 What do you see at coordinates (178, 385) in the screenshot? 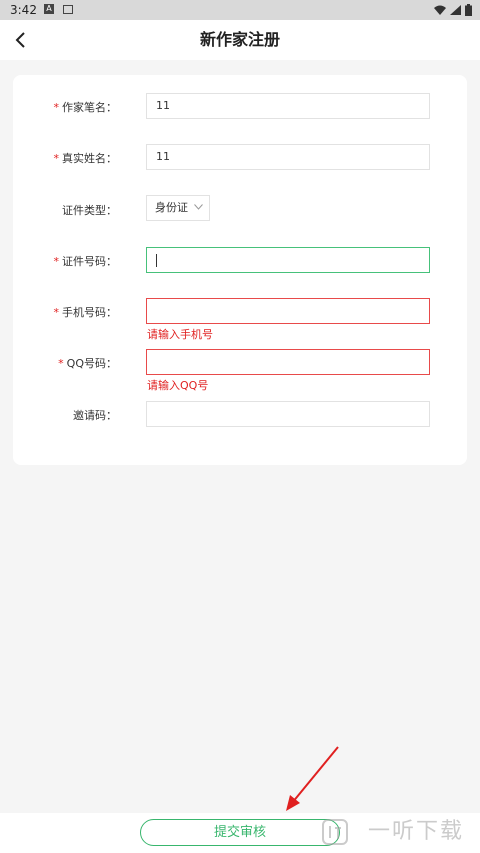
I see `qq-error-message: 请输入QQ号` at bounding box center [178, 385].